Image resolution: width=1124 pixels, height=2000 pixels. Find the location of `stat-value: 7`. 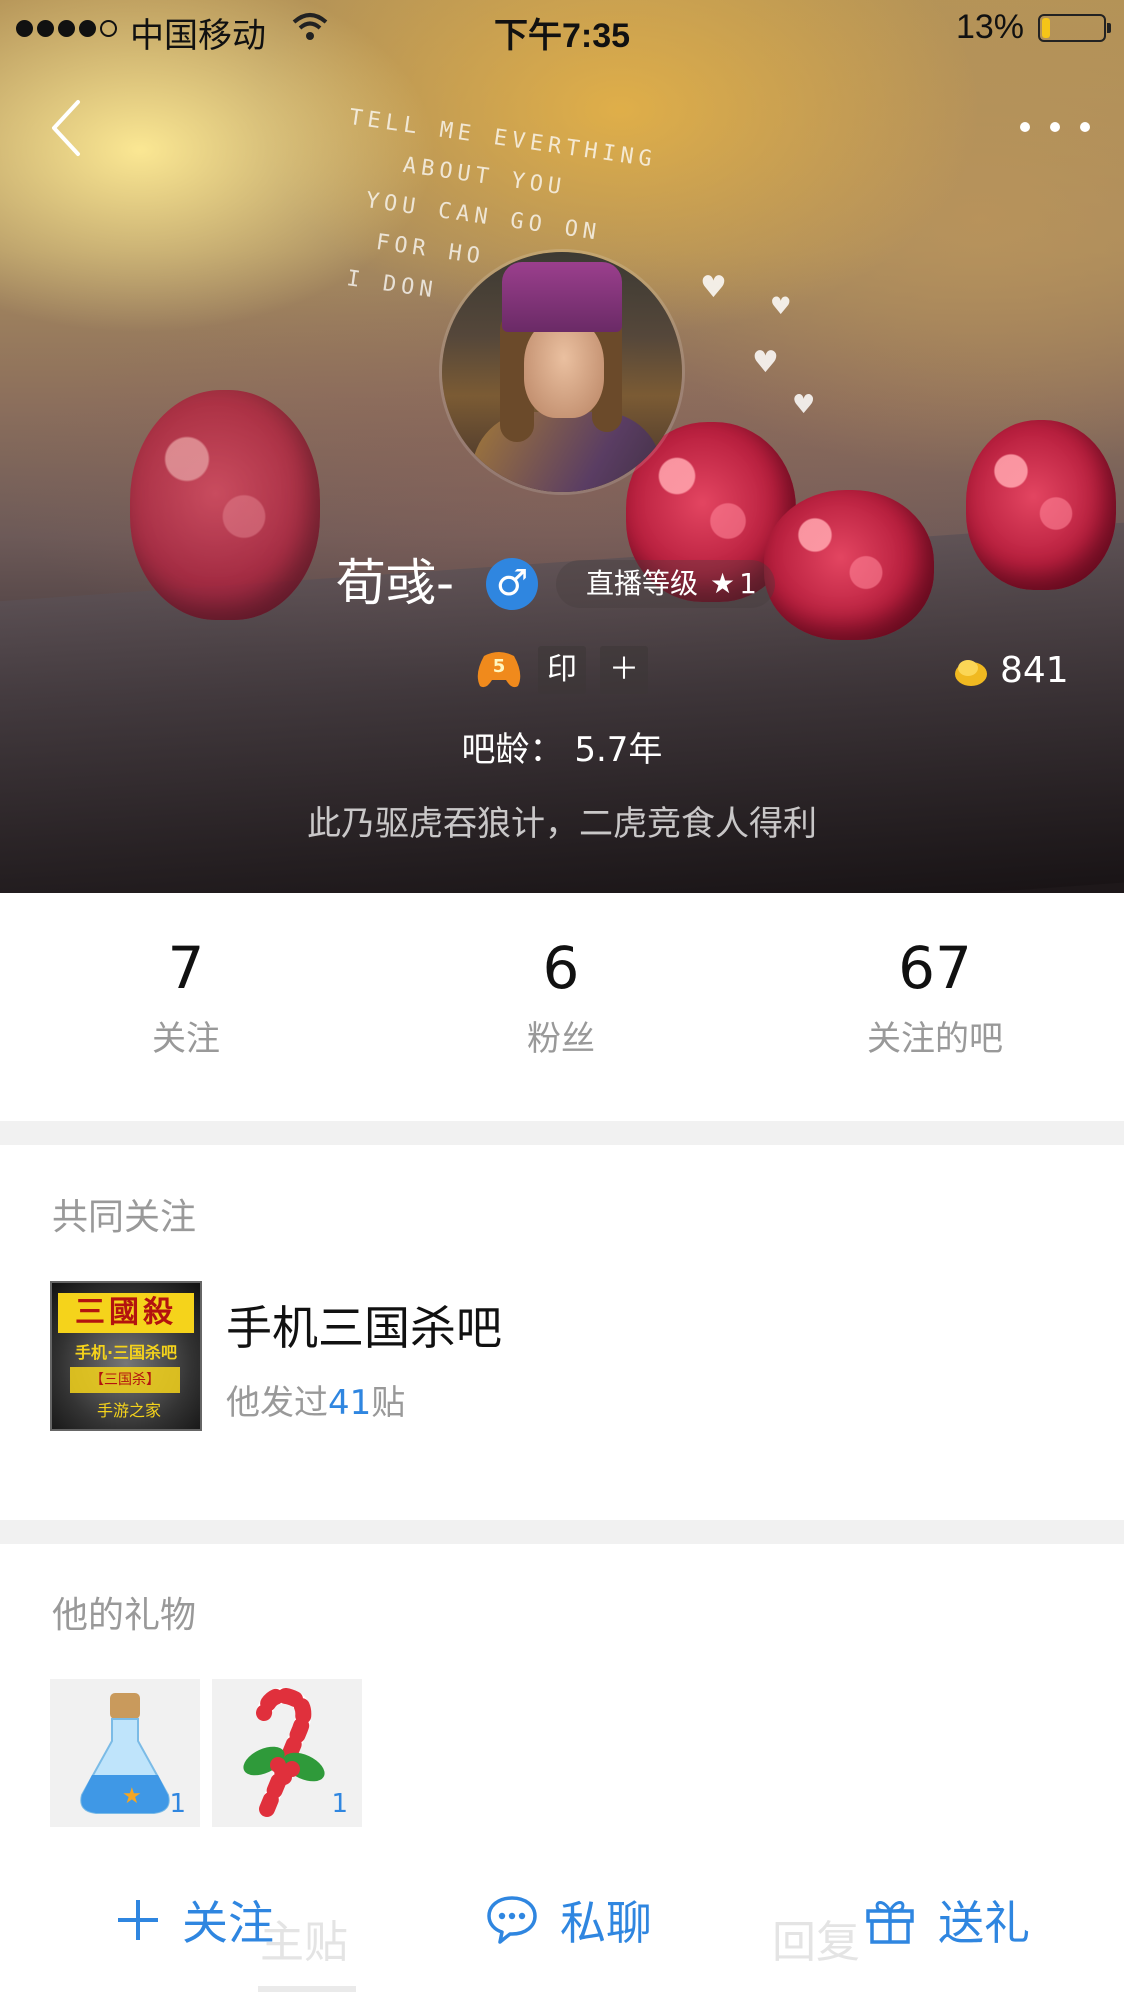

stat-value: 7 is located at coordinates (186, 968).